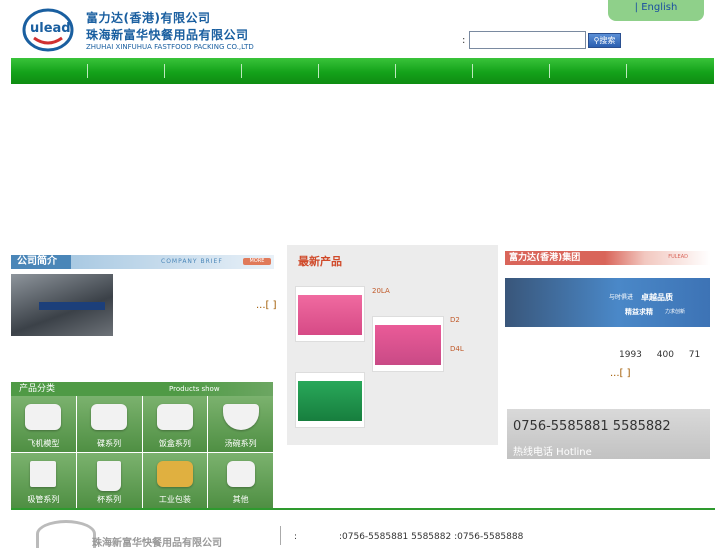 The width and height of the screenshot is (727, 549). What do you see at coordinates (657, 297) in the screenshot?
I see `banner-slogan-2: 卓越品质` at bounding box center [657, 297].